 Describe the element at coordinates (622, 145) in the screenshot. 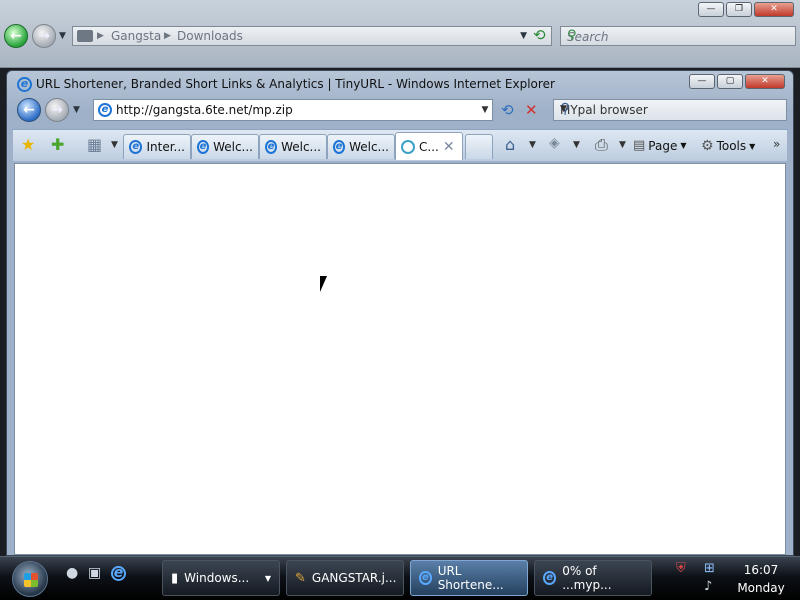

I see `print-chevron-icon: ▼` at that location.